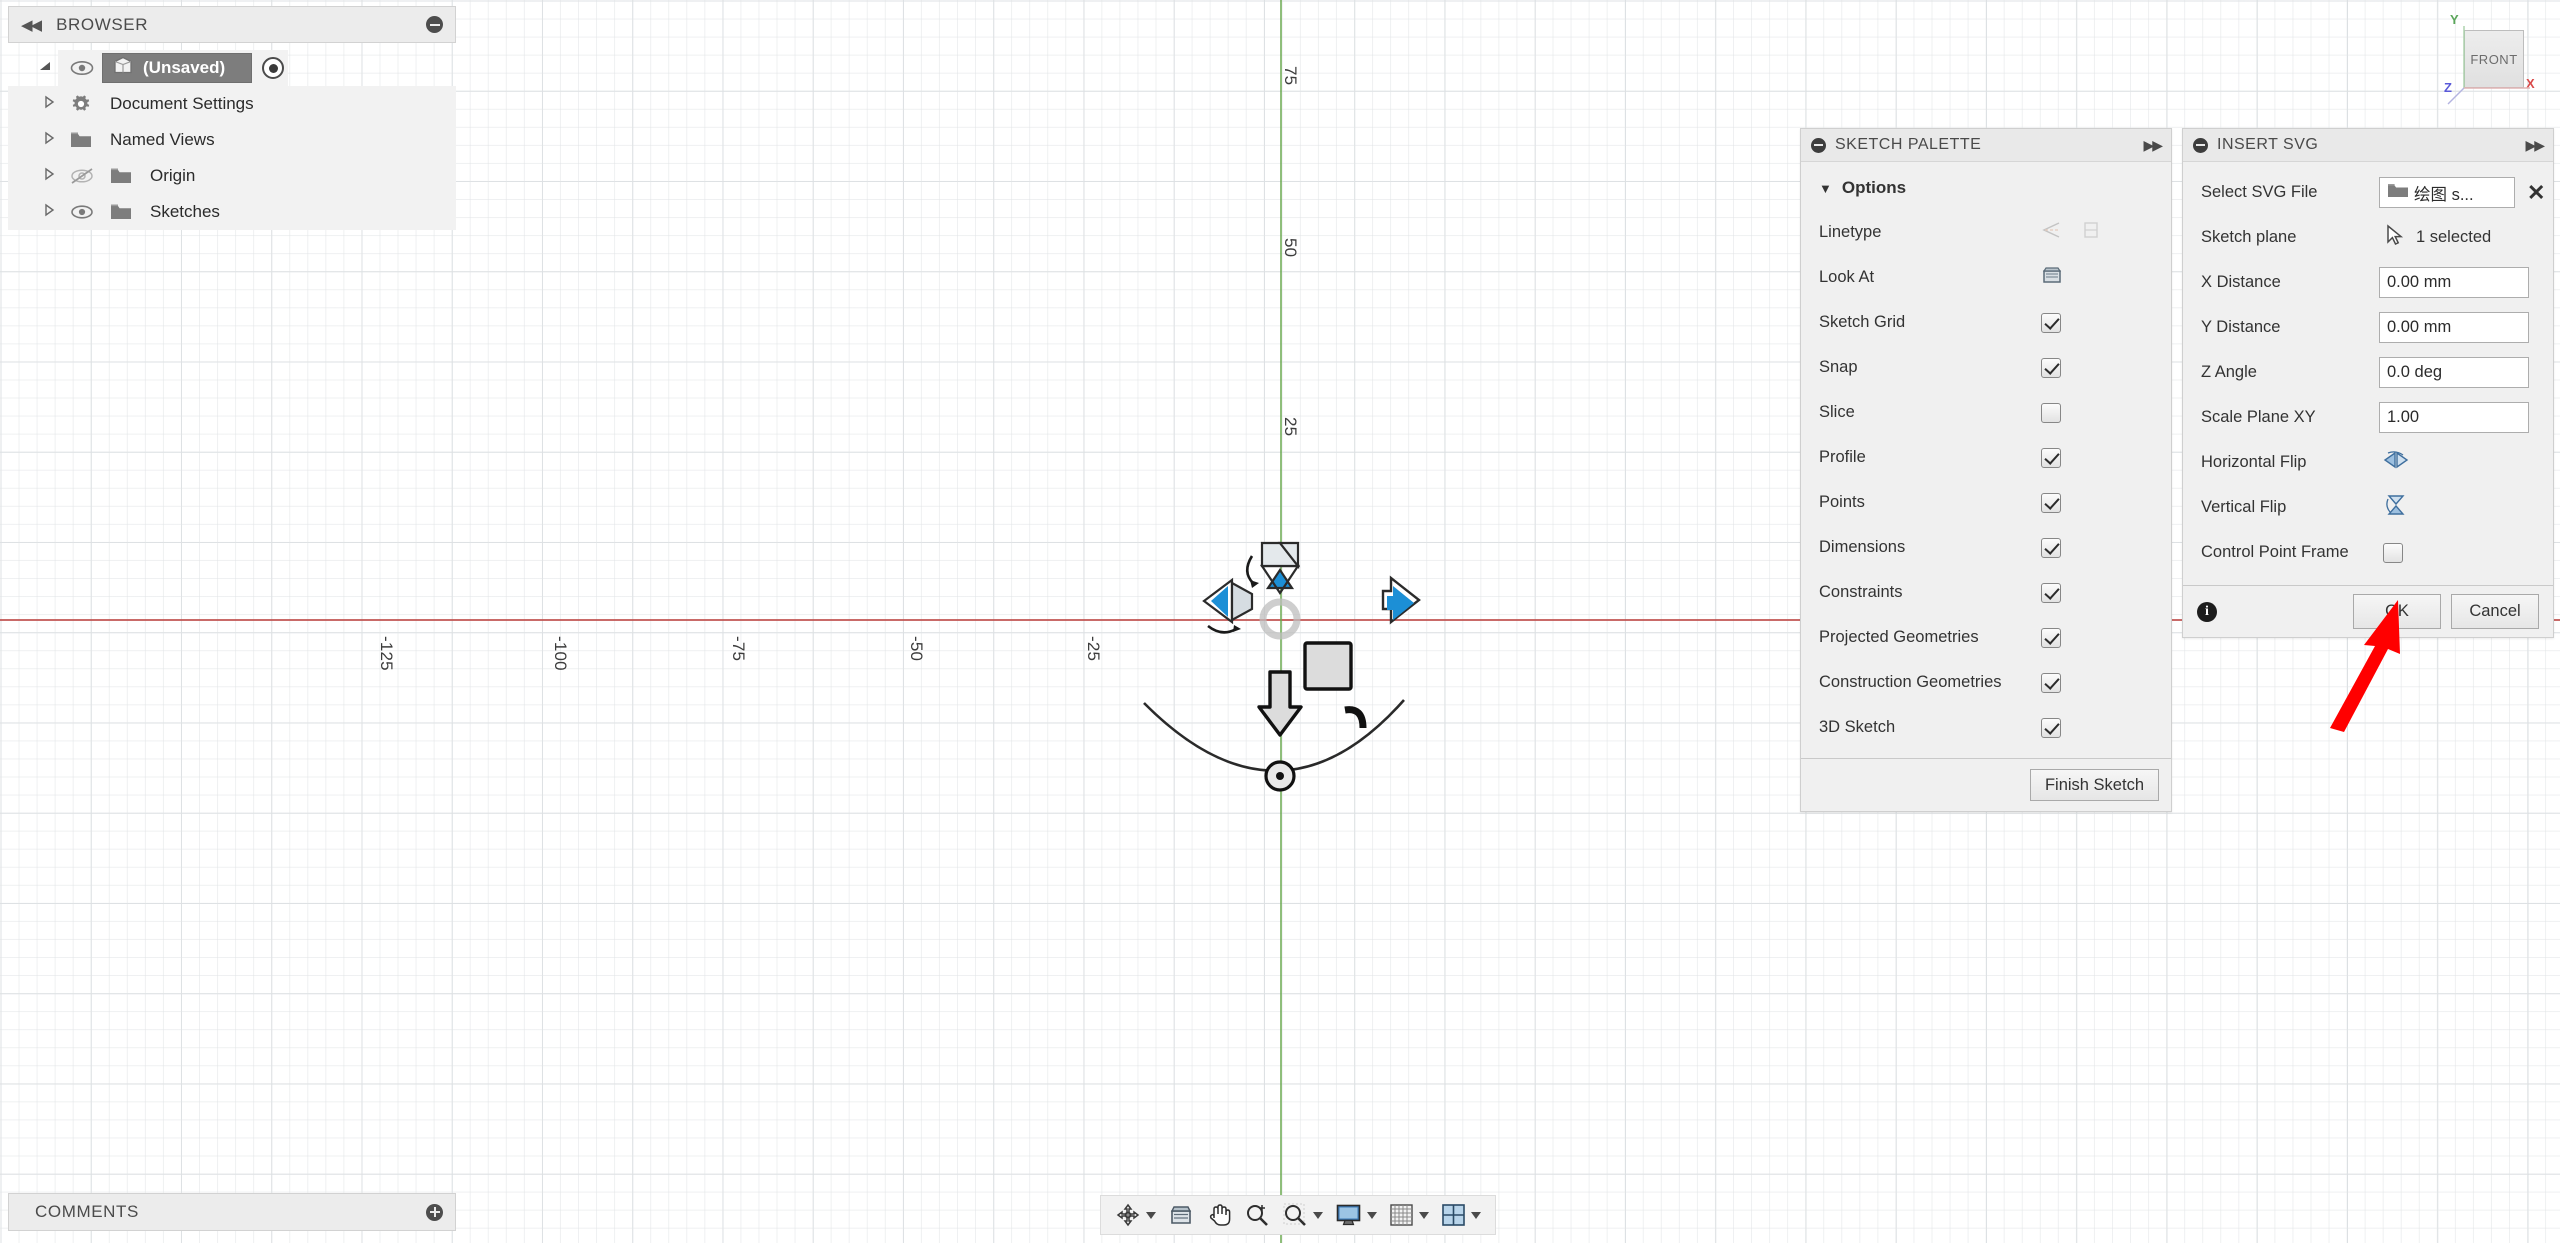  I want to click on row-label: Scale Plane XY, so click(2258, 417).